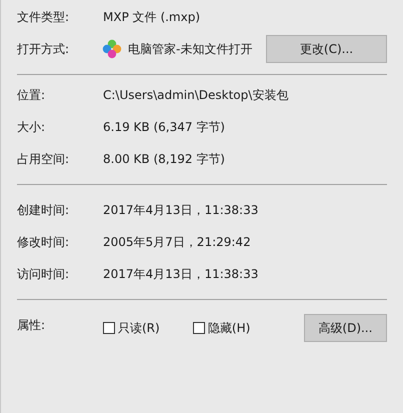 This screenshot has height=413, width=403. What do you see at coordinates (164, 159) in the screenshot?
I see `field-value: 8.00 KB (8,192 字节)` at bounding box center [164, 159].